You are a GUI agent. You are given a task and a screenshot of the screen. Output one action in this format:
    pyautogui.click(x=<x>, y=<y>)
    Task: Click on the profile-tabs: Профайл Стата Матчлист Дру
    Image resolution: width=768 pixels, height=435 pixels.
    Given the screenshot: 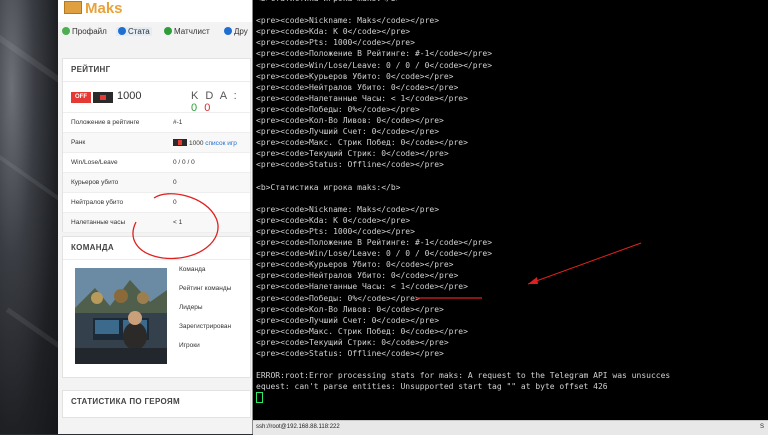 What is the action you would take?
    pyautogui.click(x=155, y=33)
    